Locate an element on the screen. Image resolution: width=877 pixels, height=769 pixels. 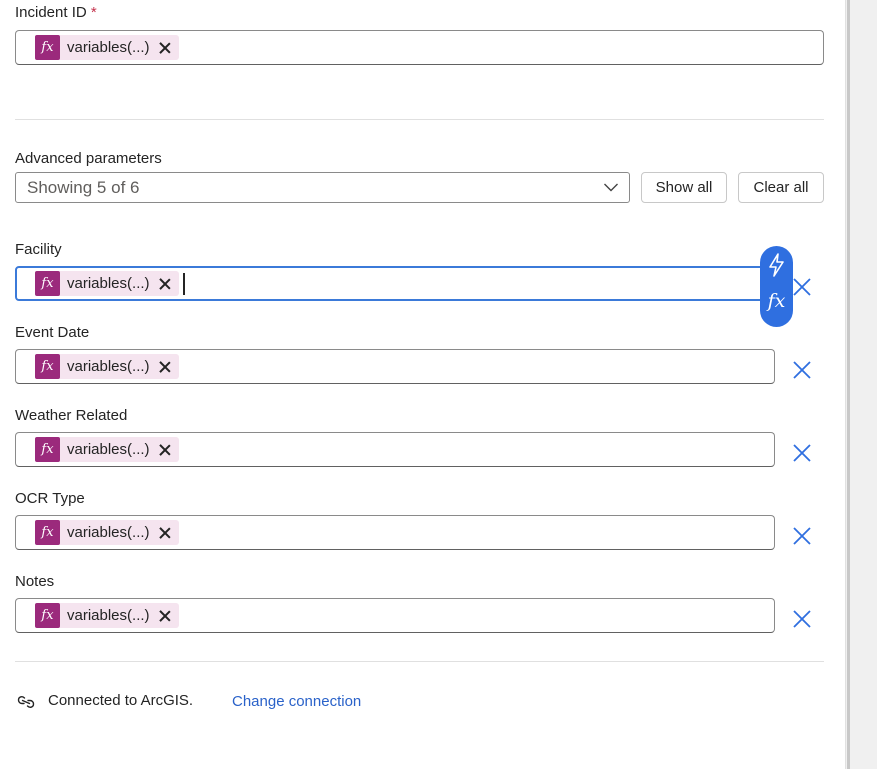
clear-all-button: Clear all is located at coordinates (781, 187).